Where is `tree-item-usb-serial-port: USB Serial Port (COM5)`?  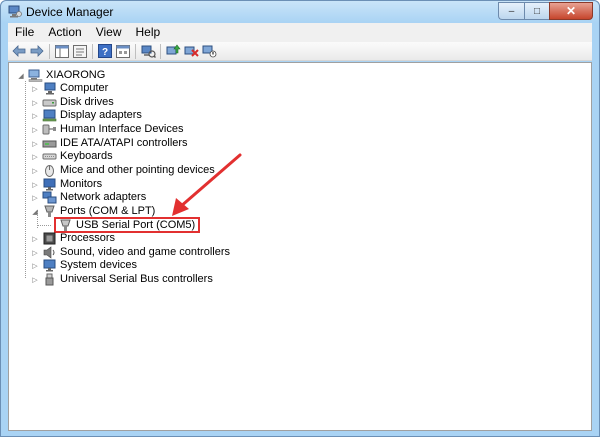 tree-item-usb-serial-port: USB Serial Port (COM5) is located at coordinates (127, 225).